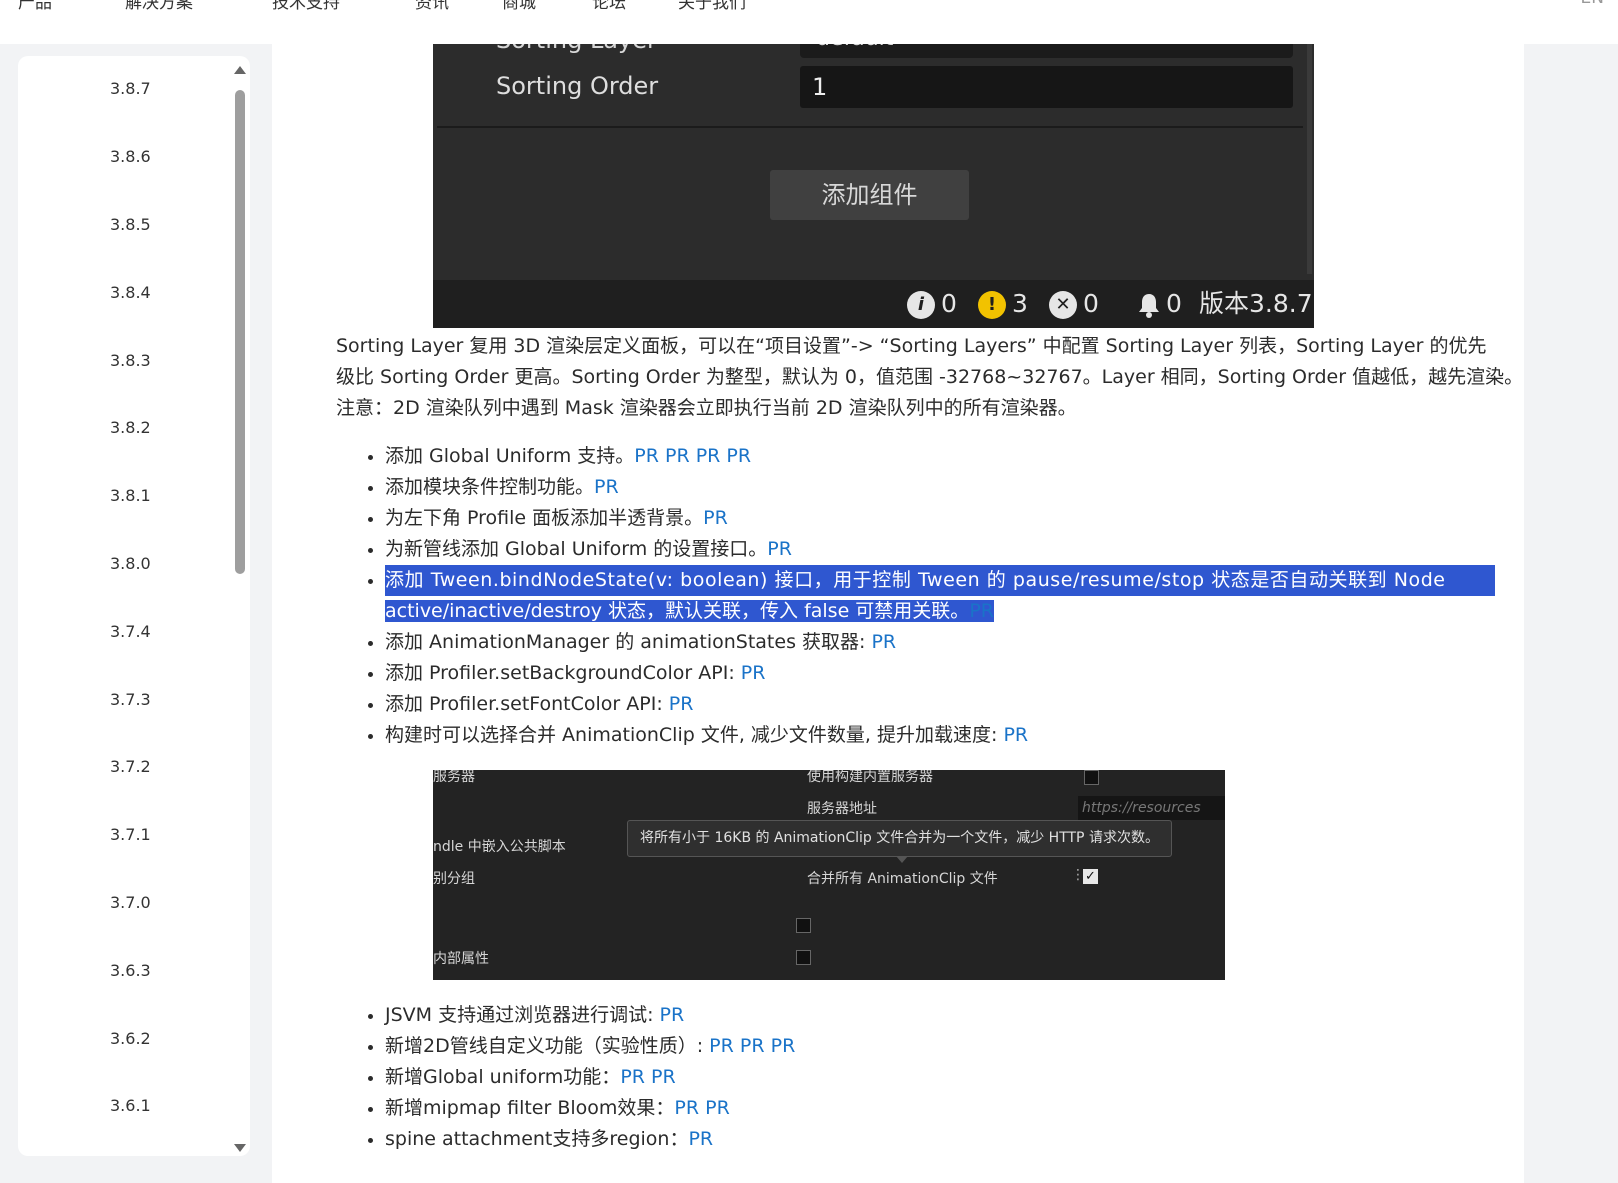 Image resolution: width=1618 pixels, height=1183 pixels. Describe the element at coordinates (1046, 87) in the screenshot. I see `sorting-order-field: 1` at that location.